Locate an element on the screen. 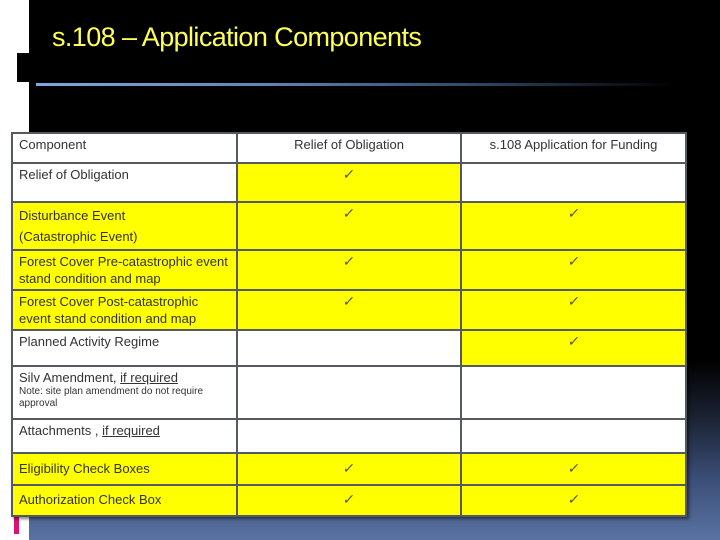  table-row: Attachments , if required is located at coordinates (349, 436).